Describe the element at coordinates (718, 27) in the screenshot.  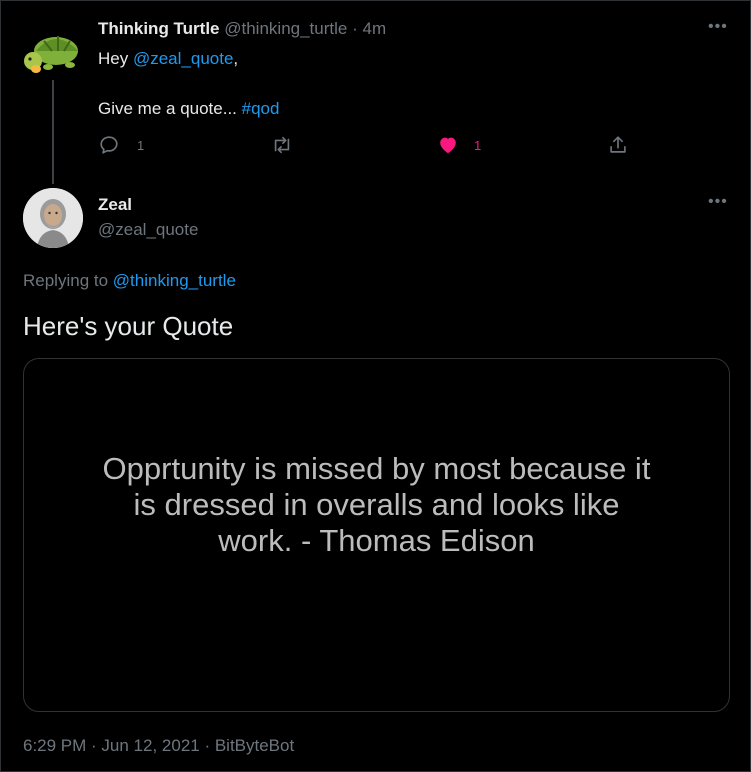
I see `more-icon: •••` at that location.